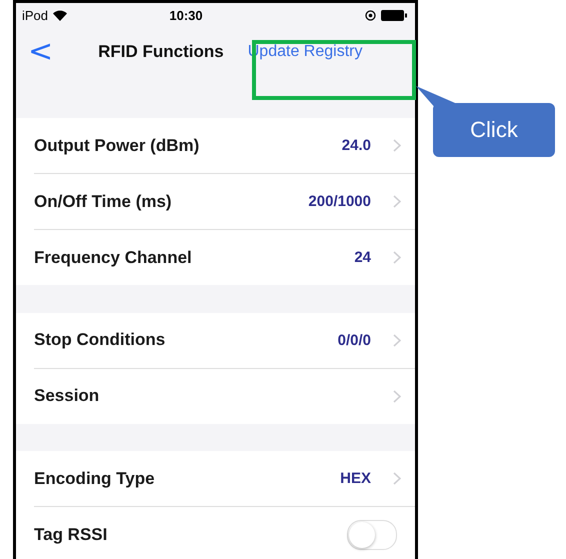 This screenshot has width=566, height=559. What do you see at coordinates (71, 534) in the screenshot?
I see `row-label: Tag RSSI` at bounding box center [71, 534].